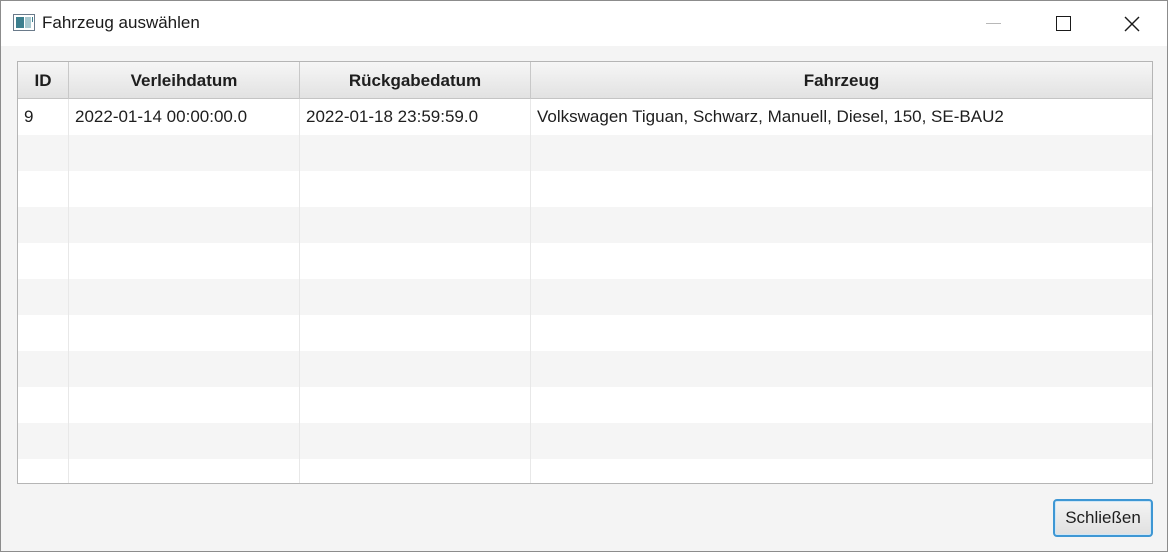 Image resolution: width=1168 pixels, height=552 pixels. I want to click on table-header: ID Verleihdatum Rückgabedatum Fahrzeug, so click(585, 80).